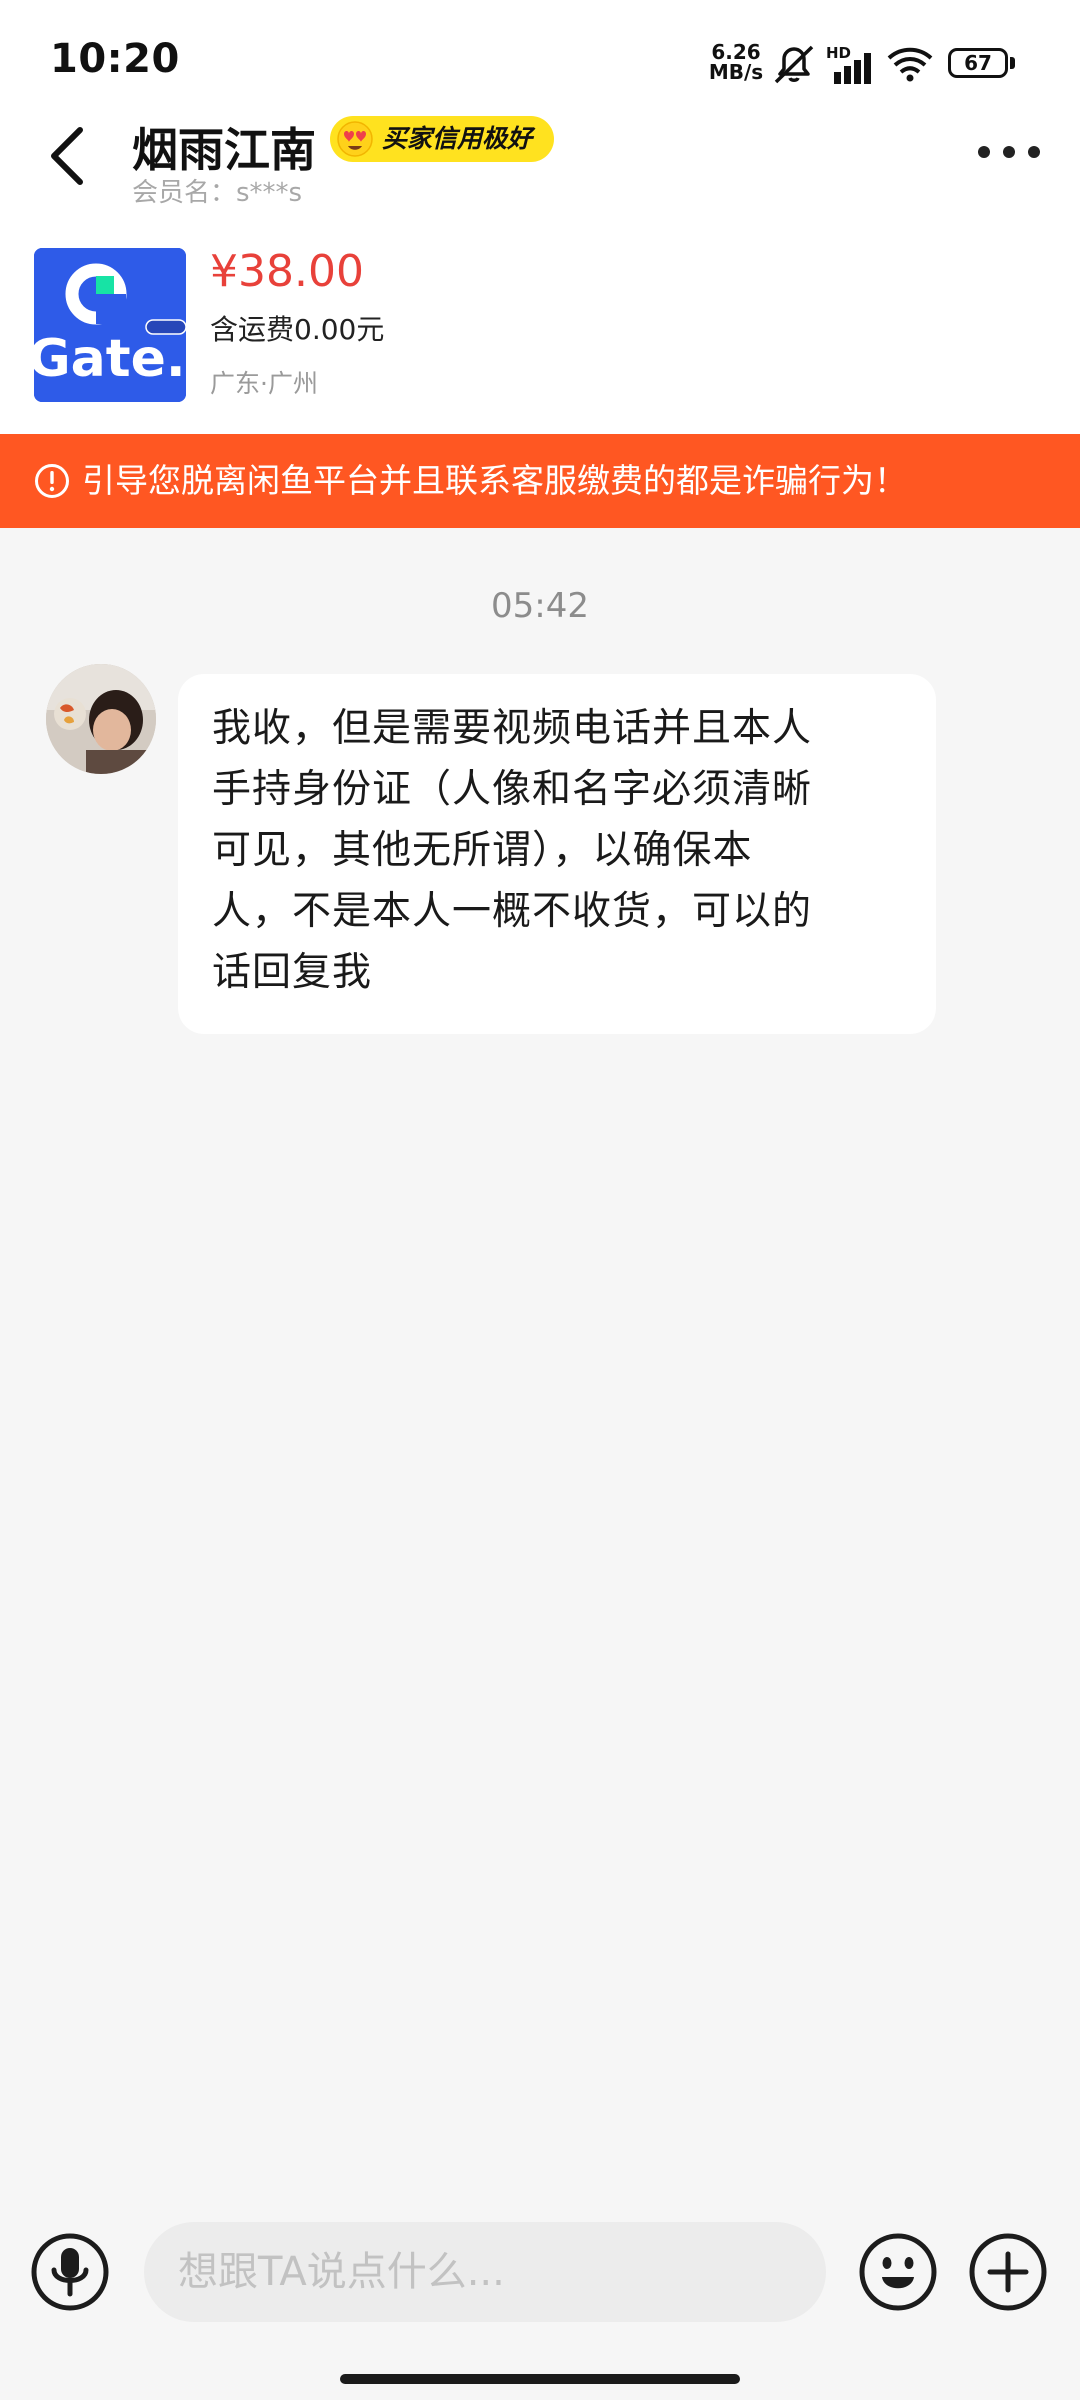 The width and height of the screenshot is (1080, 2400). Describe the element at coordinates (1012, 63) in the screenshot. I see `battery-tip` at that location.